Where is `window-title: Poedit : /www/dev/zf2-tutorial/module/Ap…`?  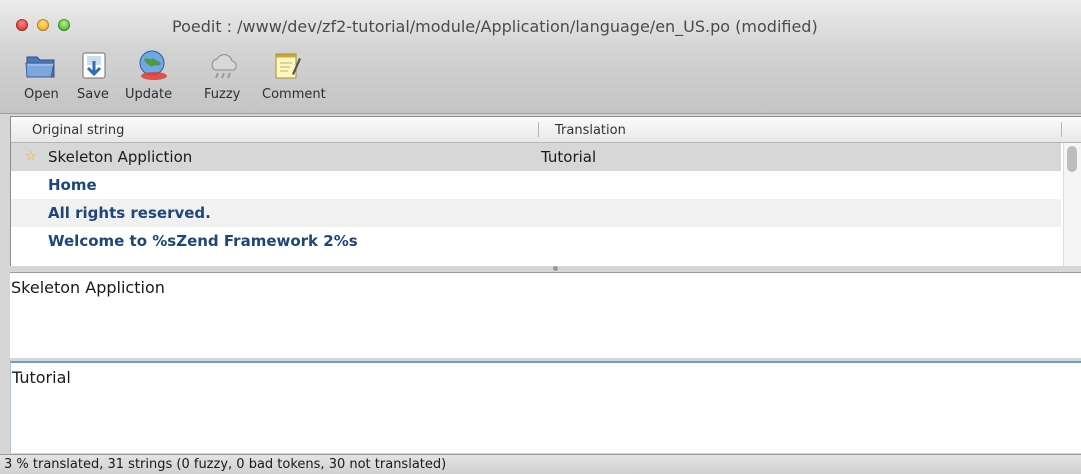 window-title: Poedit : /www/dev/zf2-tutorial/module/Ap… is located at coordinates (495, 26).